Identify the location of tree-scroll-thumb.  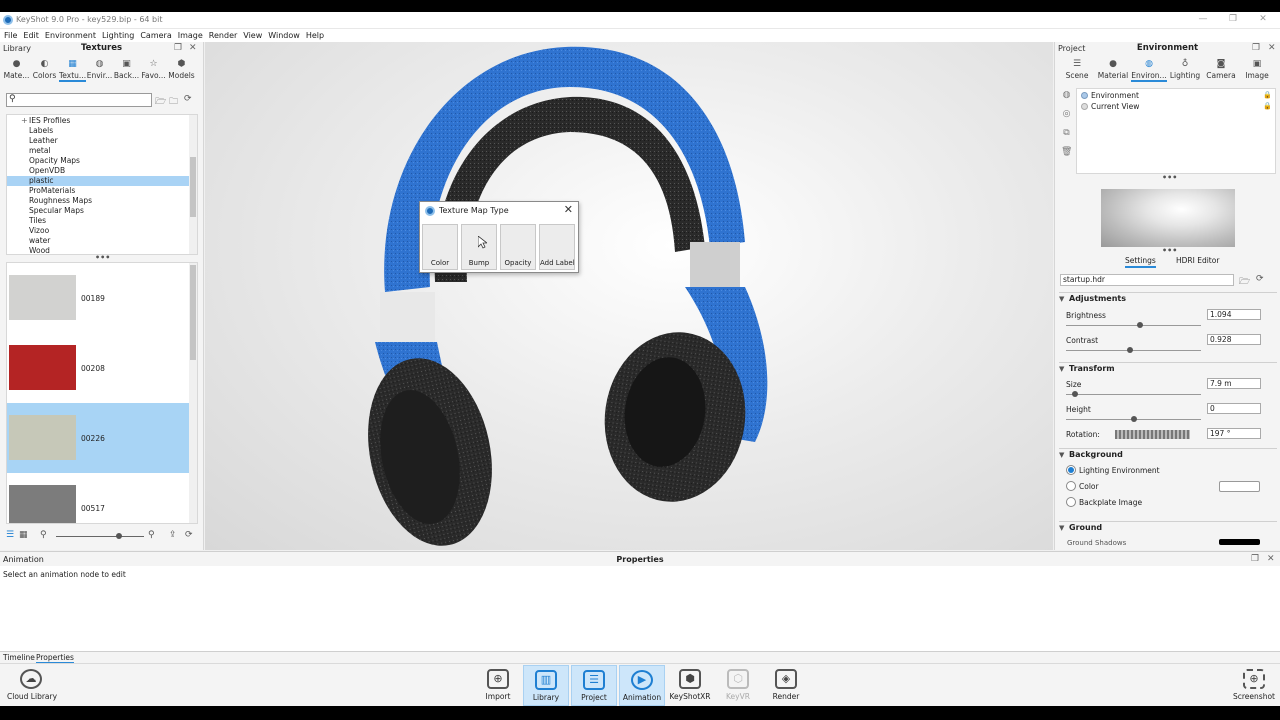
(193, 187).